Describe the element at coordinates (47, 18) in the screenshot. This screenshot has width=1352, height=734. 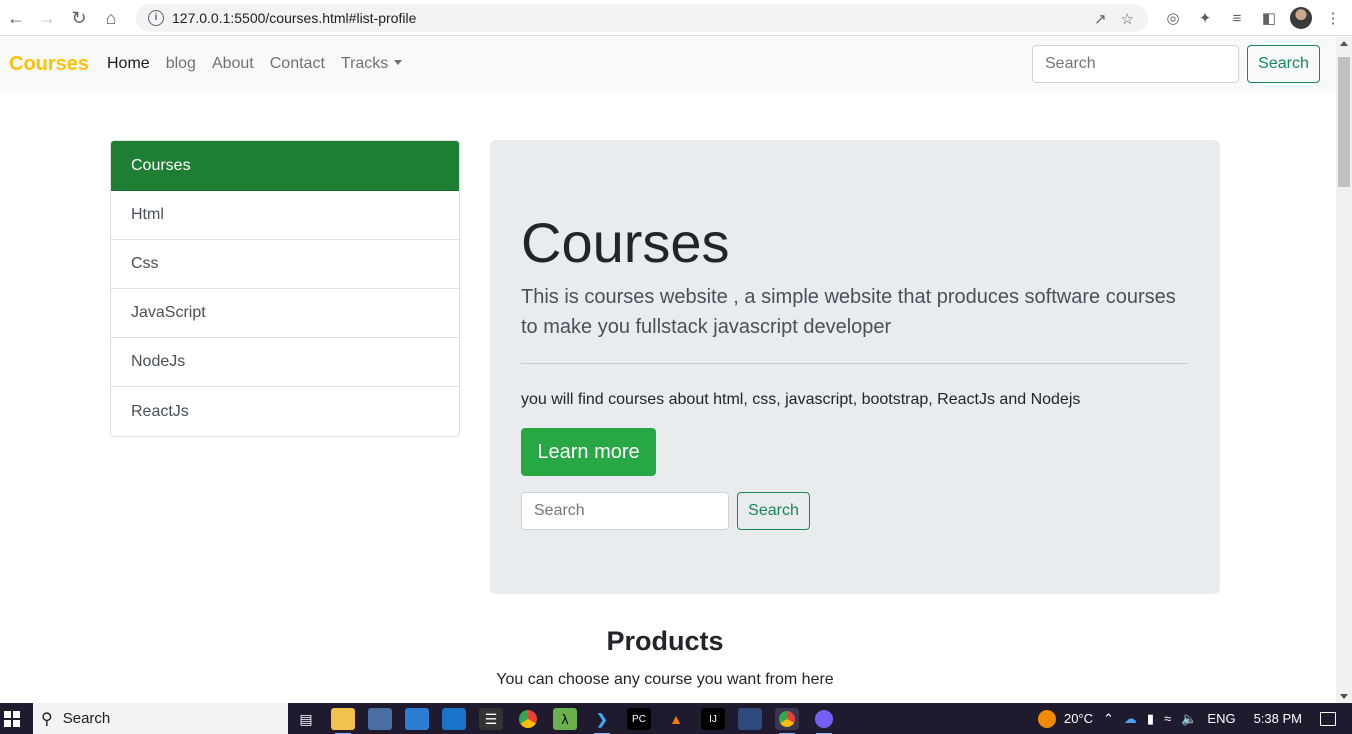
I see `forward-icon: →` at that location.